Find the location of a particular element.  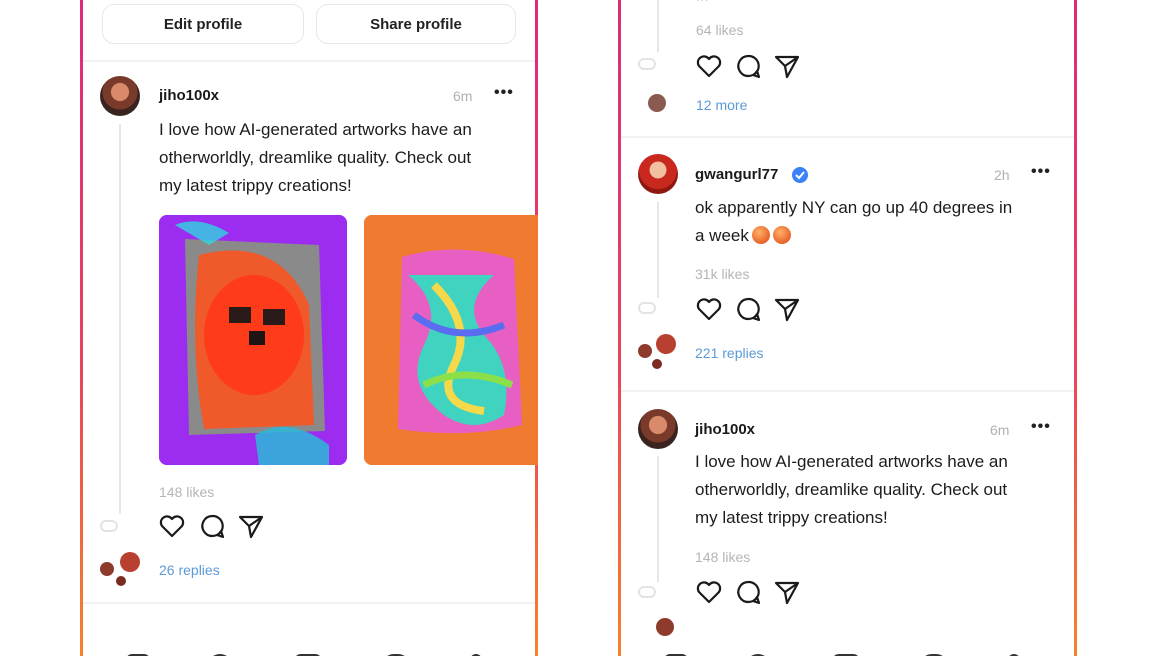

post-text-line: a week is located at coordinates (880, 236).